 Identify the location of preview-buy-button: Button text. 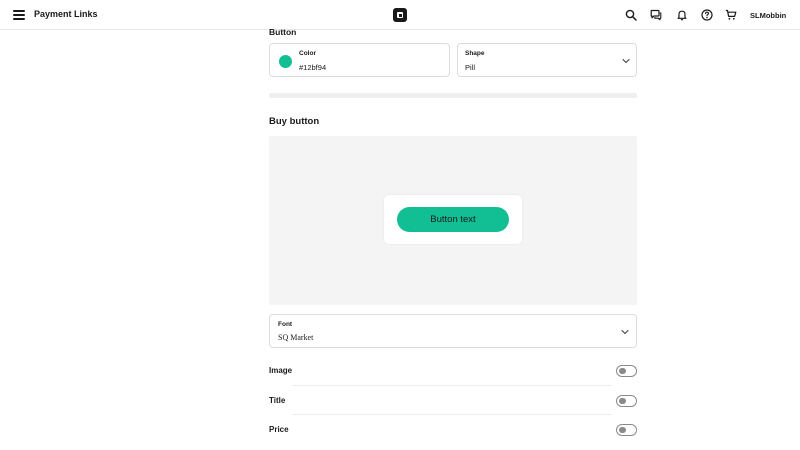
(453, 219).